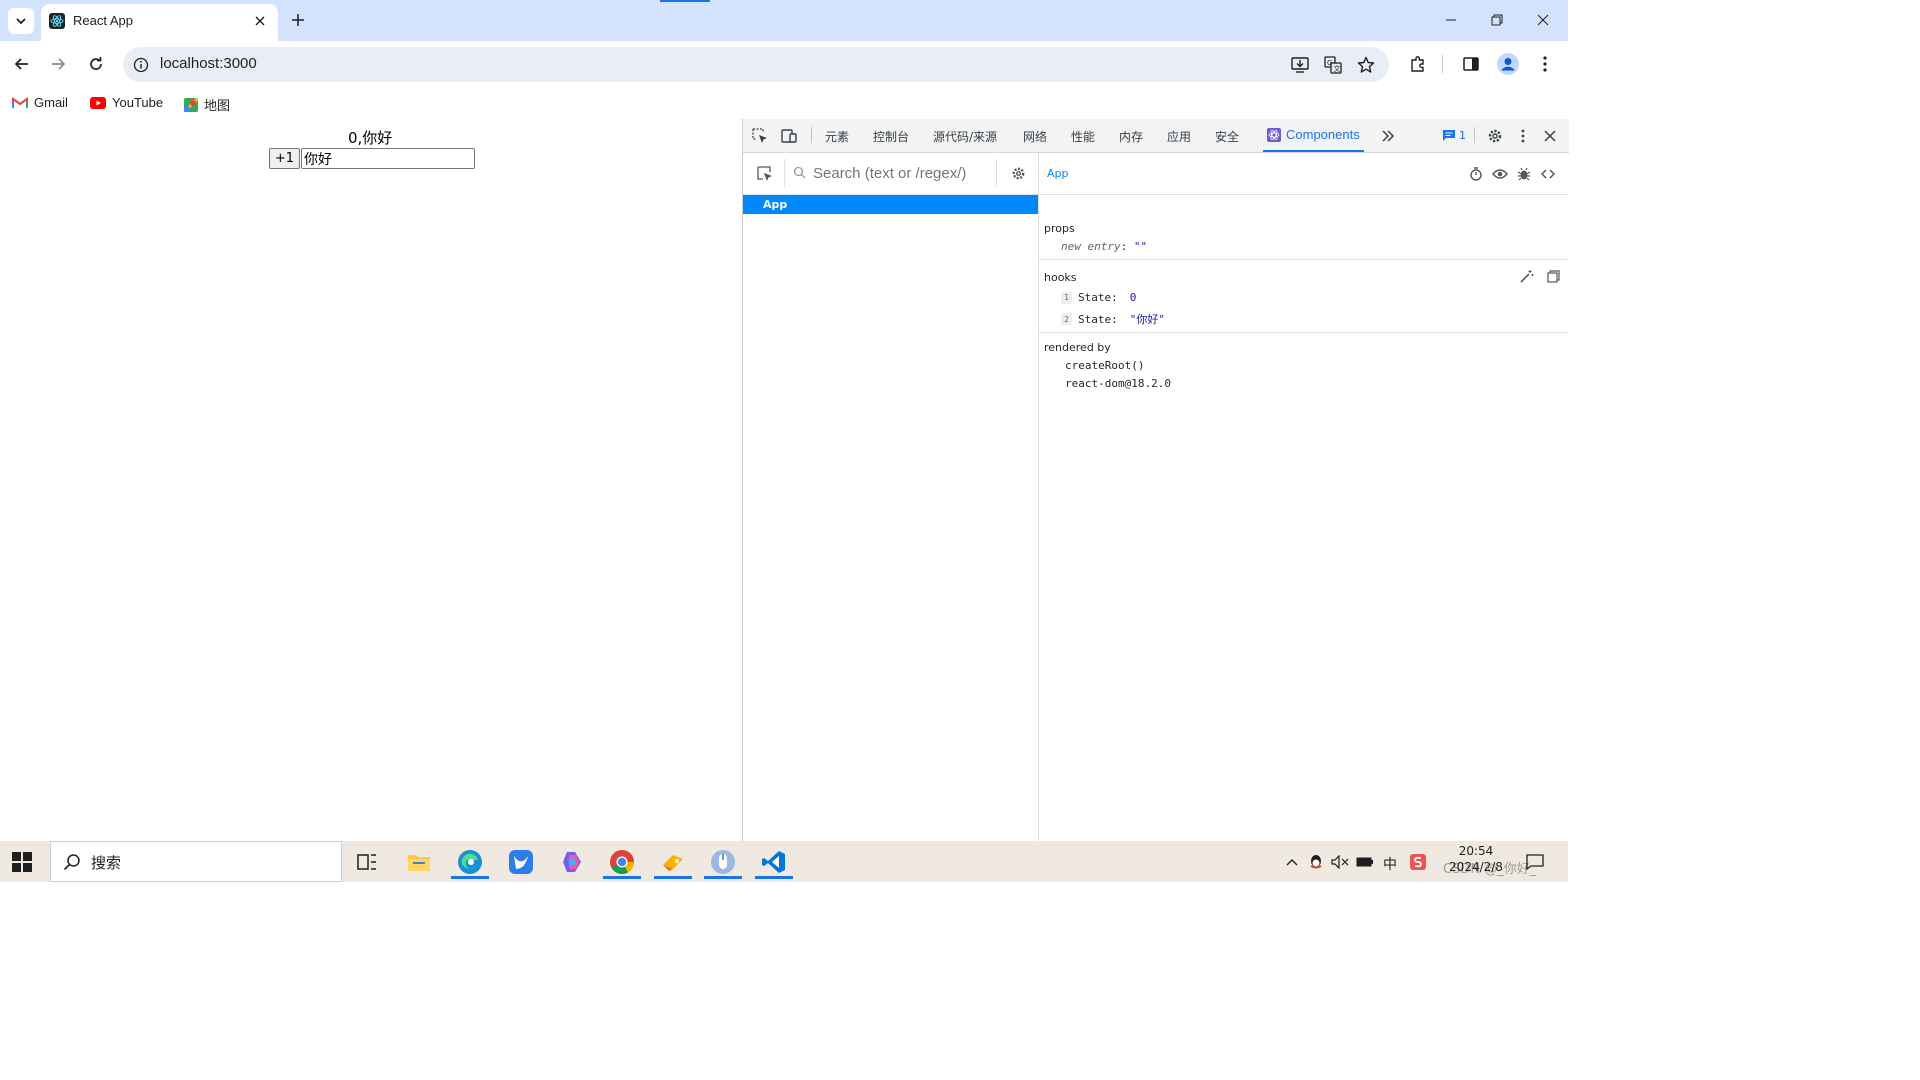 The image size is (1920, 1080). What do you see at coordinates (1366, 65) in the screenshot?
I see `bookmark-star-button` at bounding box center [1366, 65].